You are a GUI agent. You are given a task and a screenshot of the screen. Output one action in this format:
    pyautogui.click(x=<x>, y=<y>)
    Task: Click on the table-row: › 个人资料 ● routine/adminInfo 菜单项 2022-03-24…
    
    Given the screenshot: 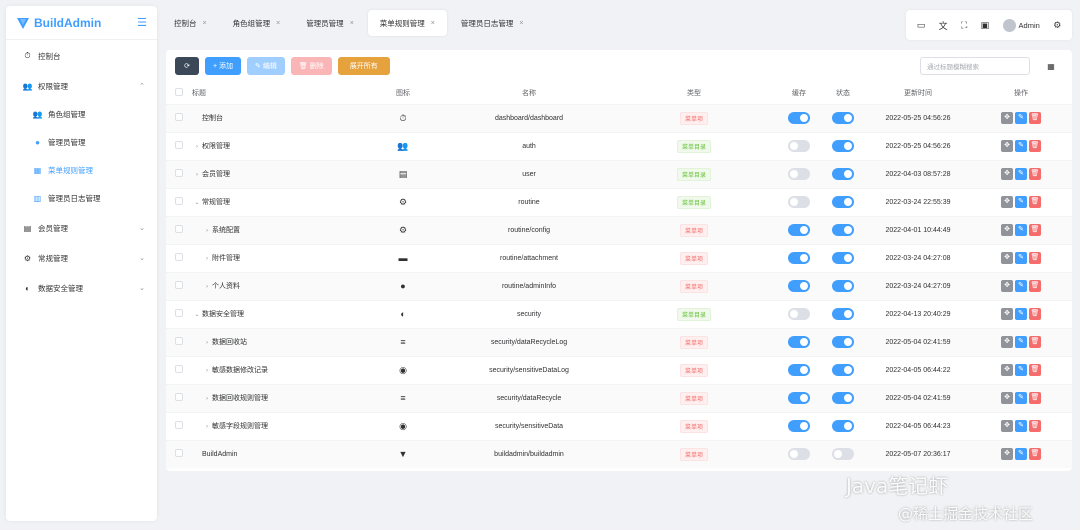 What is the action you would take?
    pyautogui.click(x=619, y=285)
    